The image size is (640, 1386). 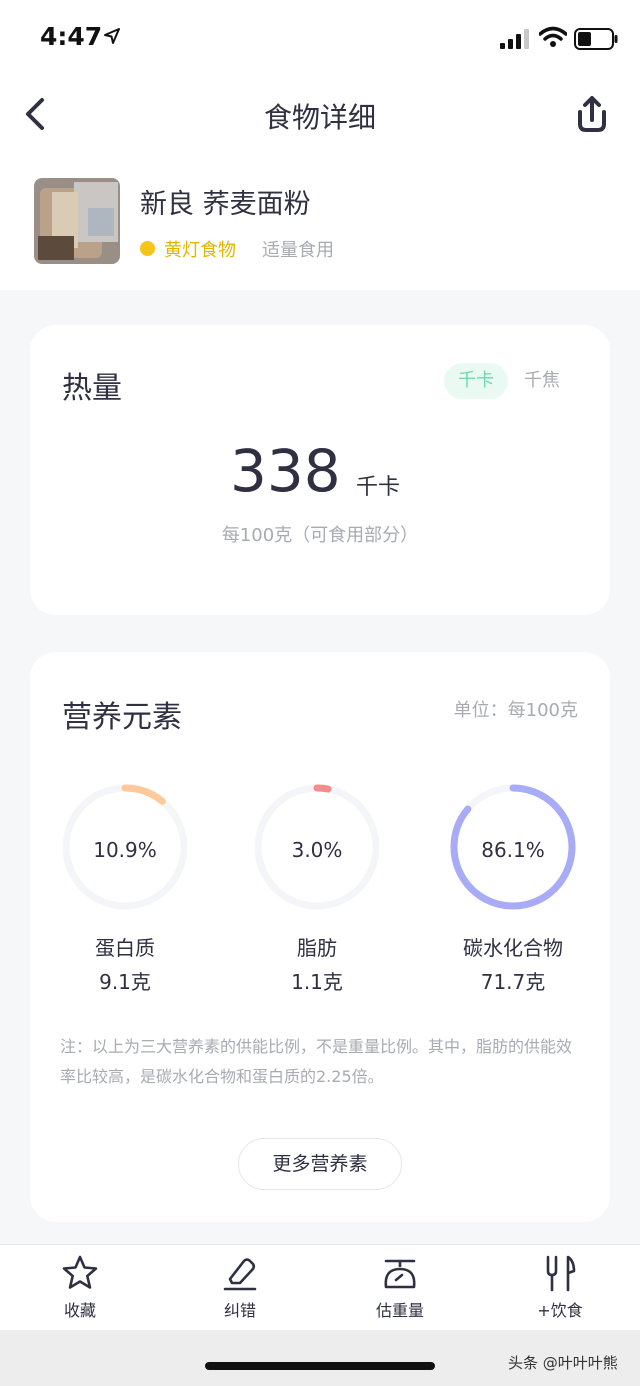 I want to click on battery-icon, so click(x=596, y=39).